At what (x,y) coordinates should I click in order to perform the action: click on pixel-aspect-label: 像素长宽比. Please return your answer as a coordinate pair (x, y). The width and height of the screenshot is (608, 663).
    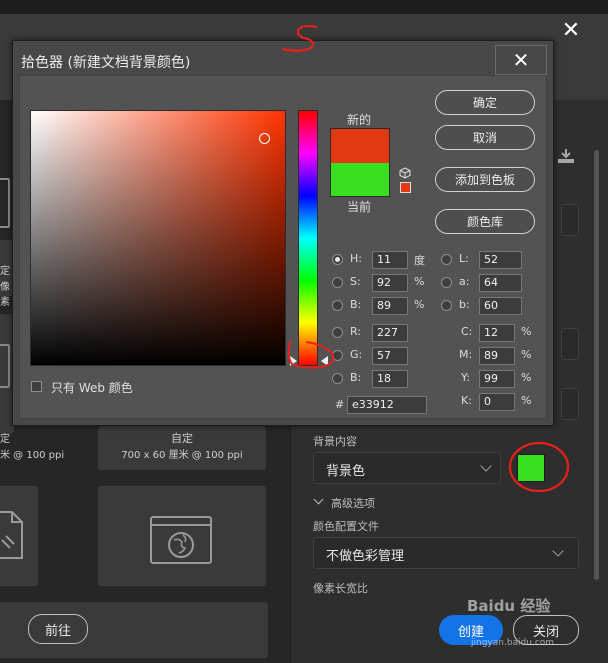
    Looking at the image, I should click on (340, 588).